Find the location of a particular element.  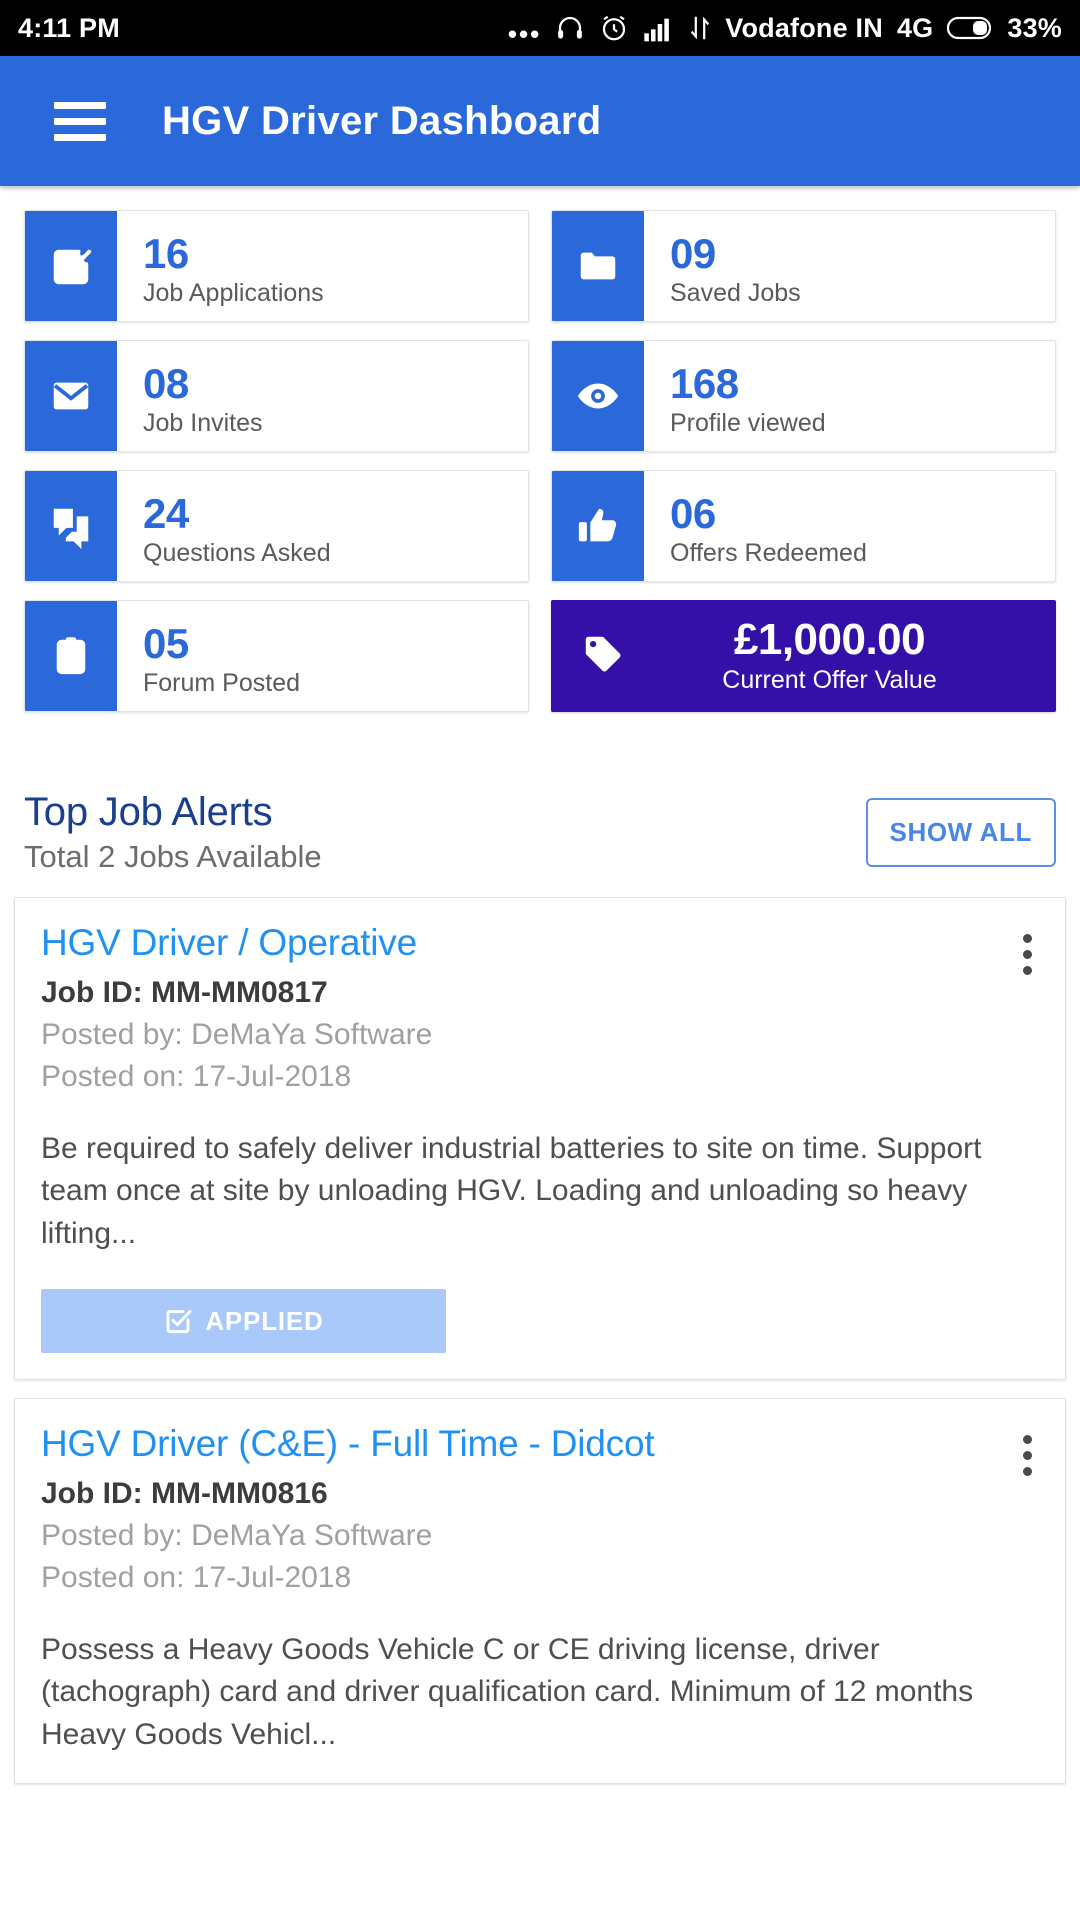

stat-card-questions-asked: 24 Questions Asked is located at coordinates (276, 526).